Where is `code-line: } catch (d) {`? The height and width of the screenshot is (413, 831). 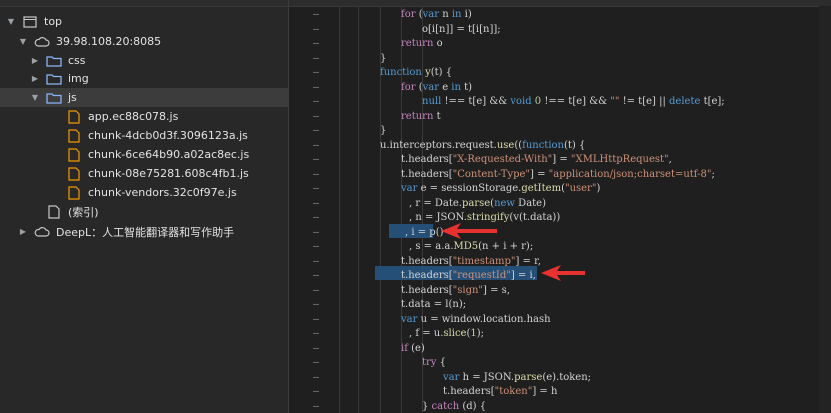
code-line: } catch (d) { is located at coordinates (454, 406).